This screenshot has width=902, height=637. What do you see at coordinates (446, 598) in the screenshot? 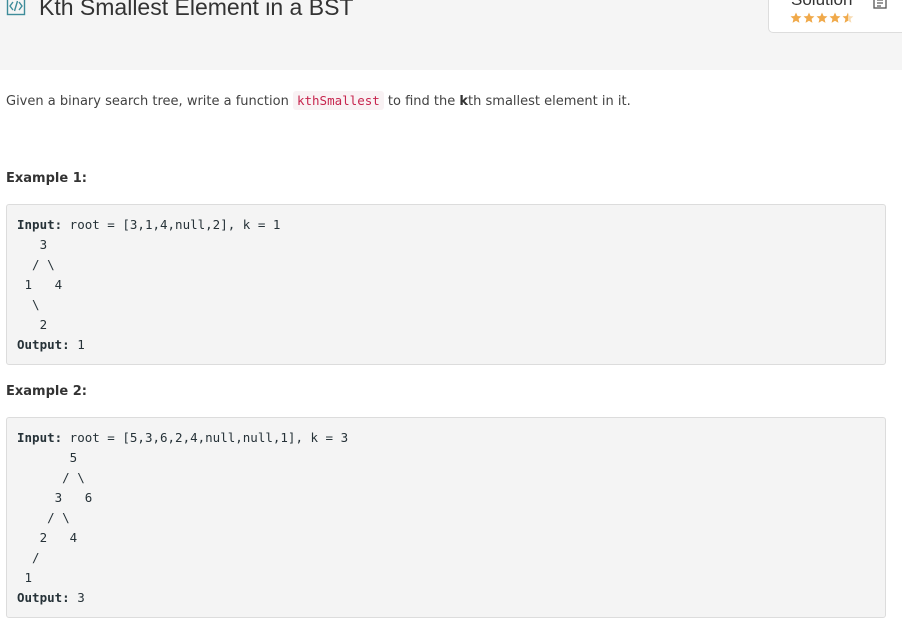
I see `example-2-output-line: Output: 3` at bounding box center [446, 598].